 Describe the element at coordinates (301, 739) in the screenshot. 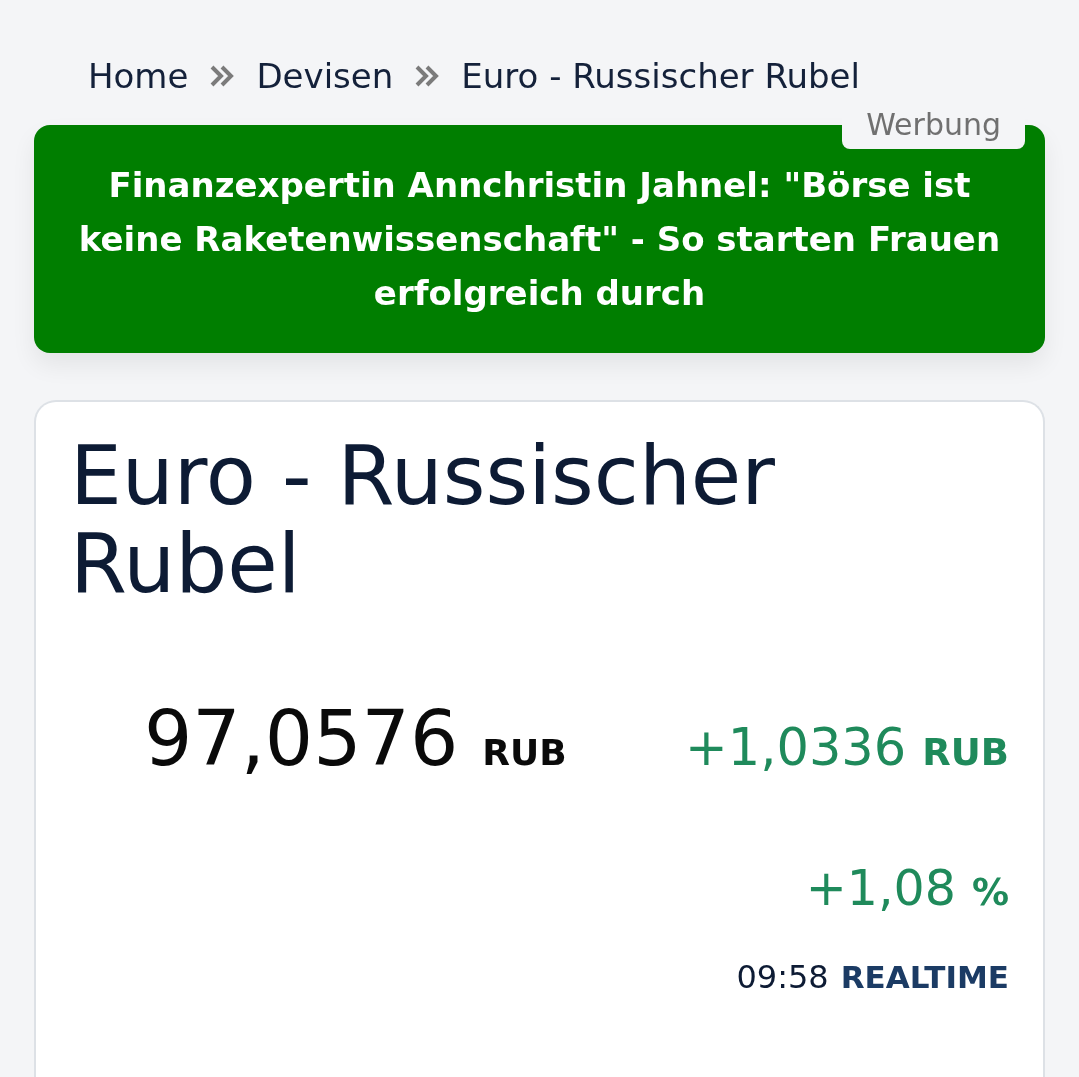

I see `price-value: 97,0576` at that location.